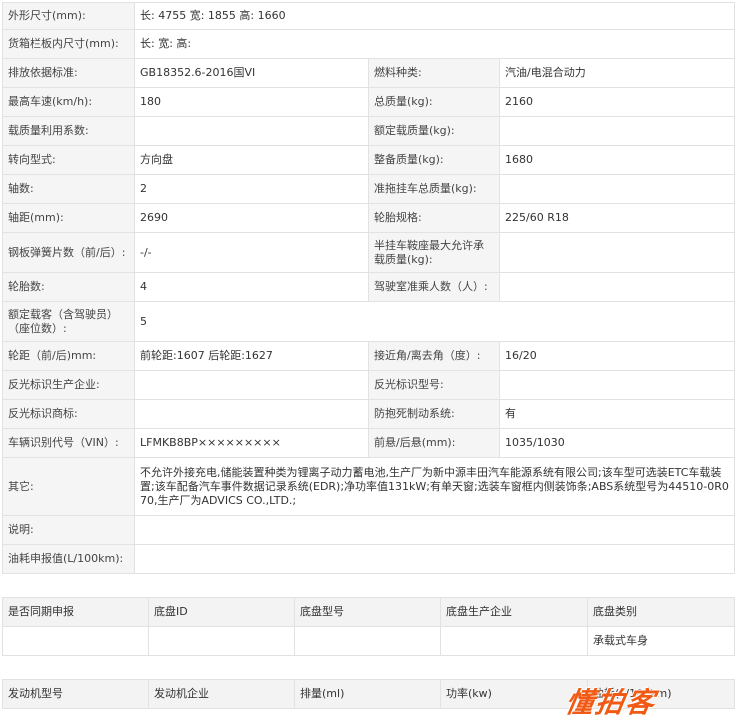 The width and height of the screenshot is (744, 721). Describe the element at coordinates (434, 131) in the screenshot. I see `spec-label: 额定载质量(kg):` at that location.